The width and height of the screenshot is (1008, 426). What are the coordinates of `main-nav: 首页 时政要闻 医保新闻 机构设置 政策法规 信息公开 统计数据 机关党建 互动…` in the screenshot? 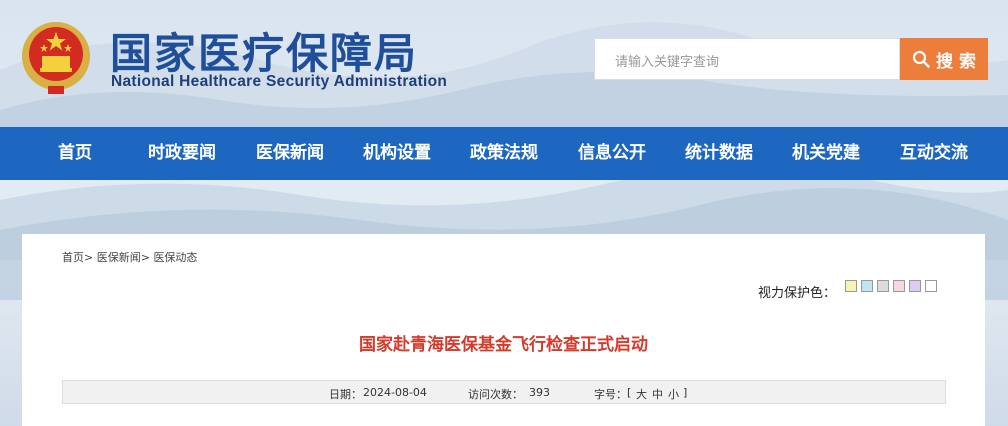 It's located at (504, 153).